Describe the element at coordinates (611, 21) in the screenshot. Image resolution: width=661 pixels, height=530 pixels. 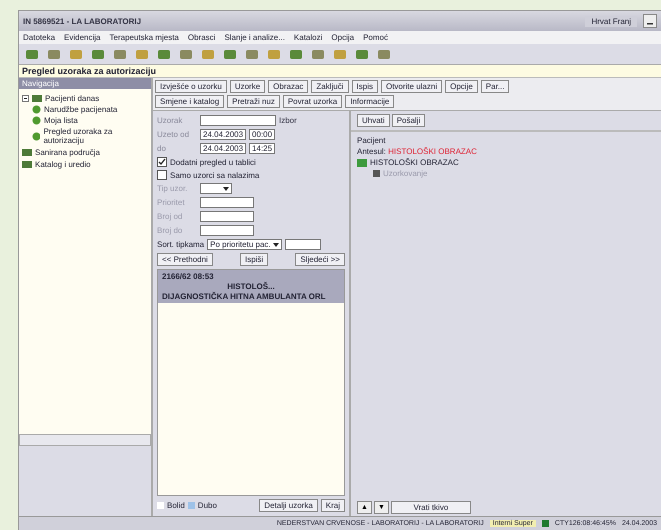
I see `user-name: Hrvat Franj` at that location.